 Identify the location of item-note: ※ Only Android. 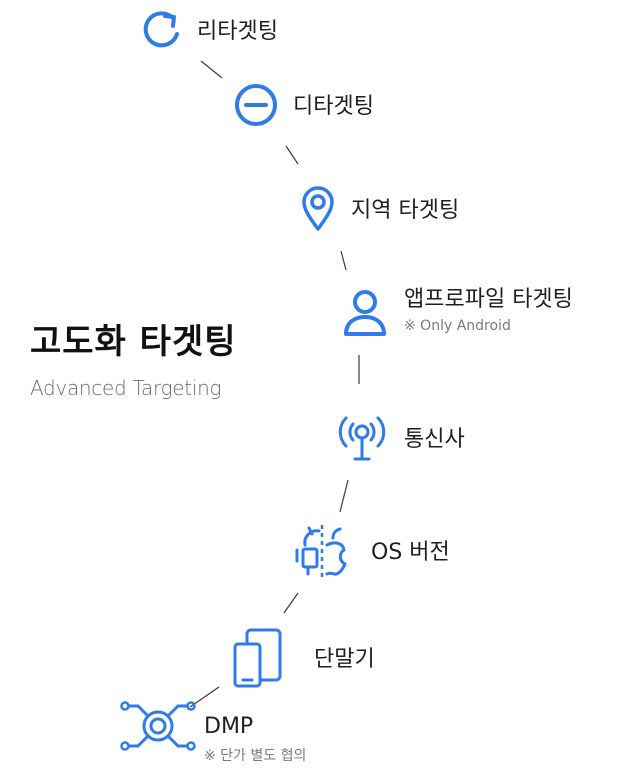
(457, 326).